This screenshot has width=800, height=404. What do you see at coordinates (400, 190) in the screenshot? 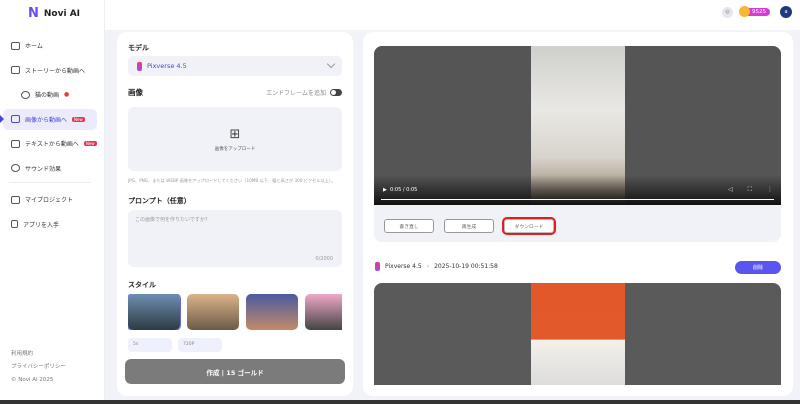
I see `video-time: ▶ 0:05 / 0:05` at bounding box center [400, 190].